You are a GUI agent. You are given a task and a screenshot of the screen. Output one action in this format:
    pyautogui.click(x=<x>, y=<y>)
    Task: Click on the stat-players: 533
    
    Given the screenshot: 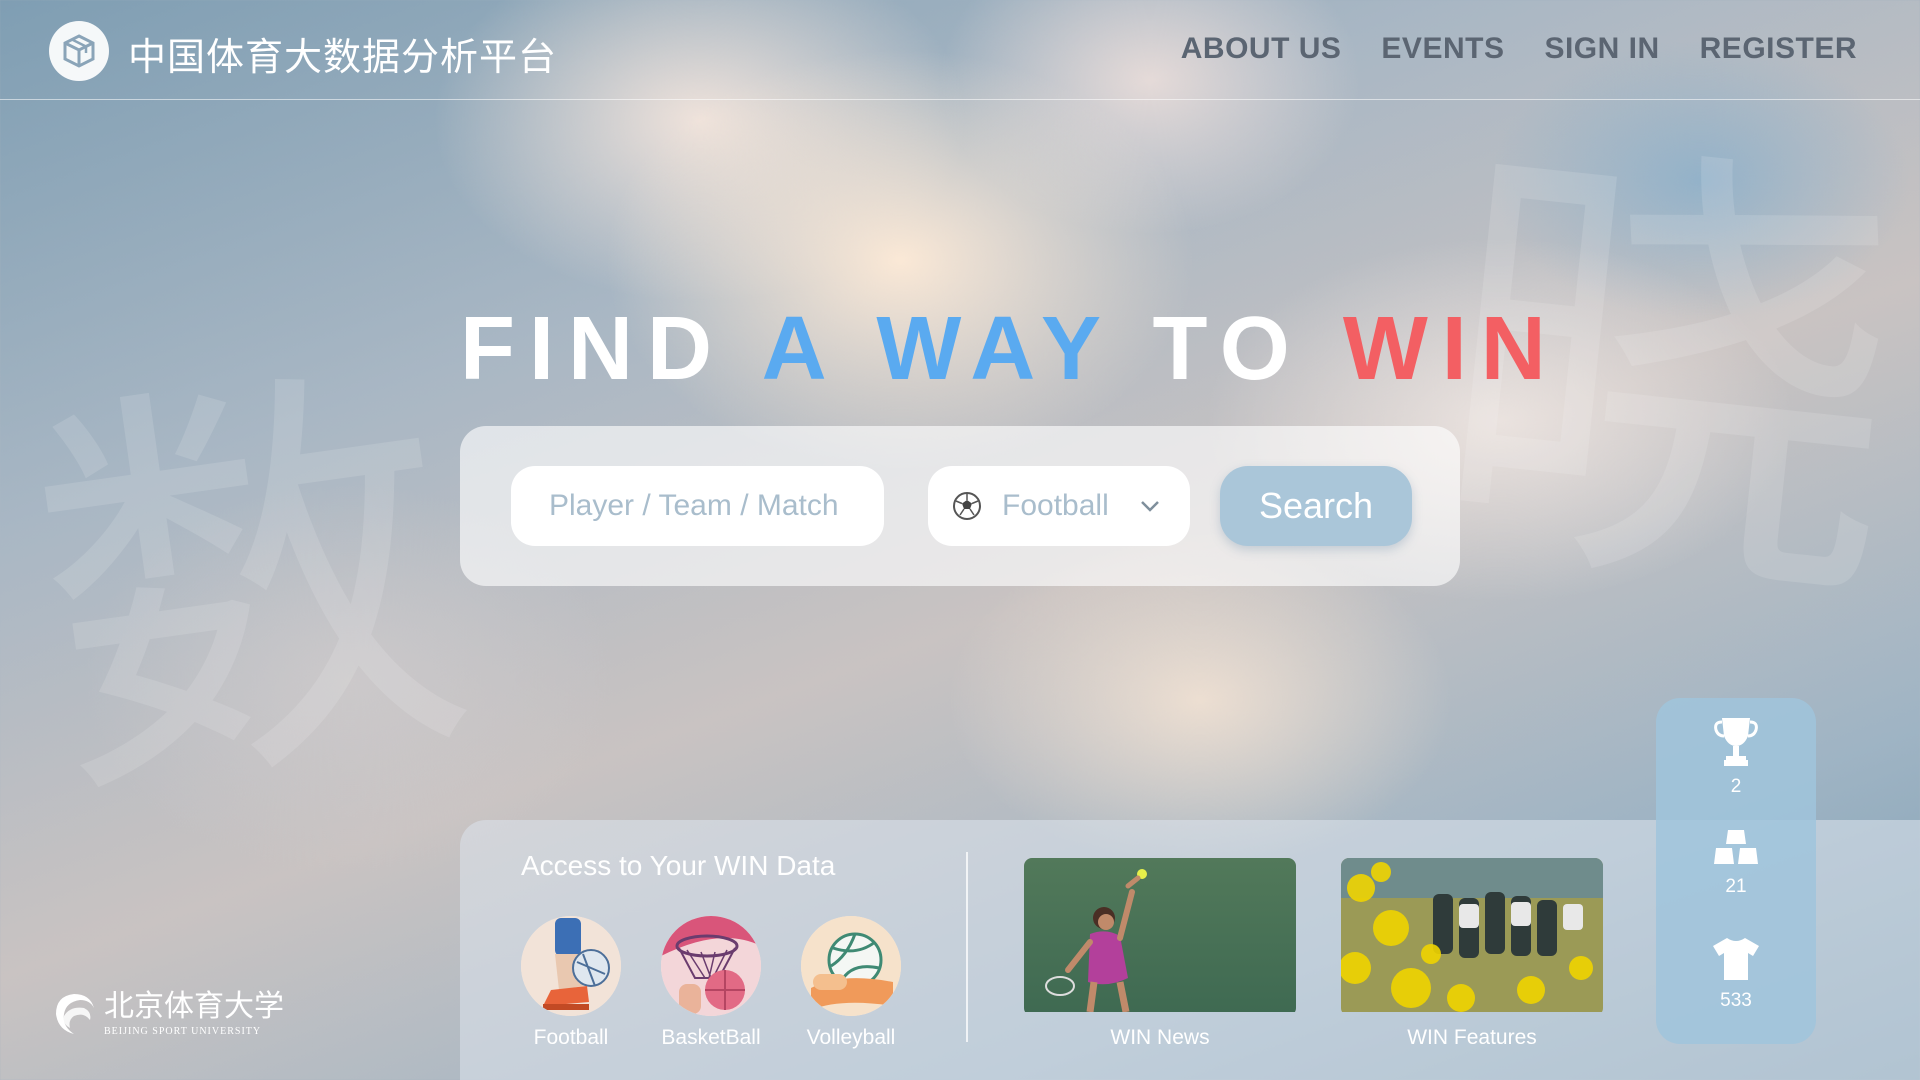 What is the action you would take?
    pyautogui.click(x=1736, y=974)
    